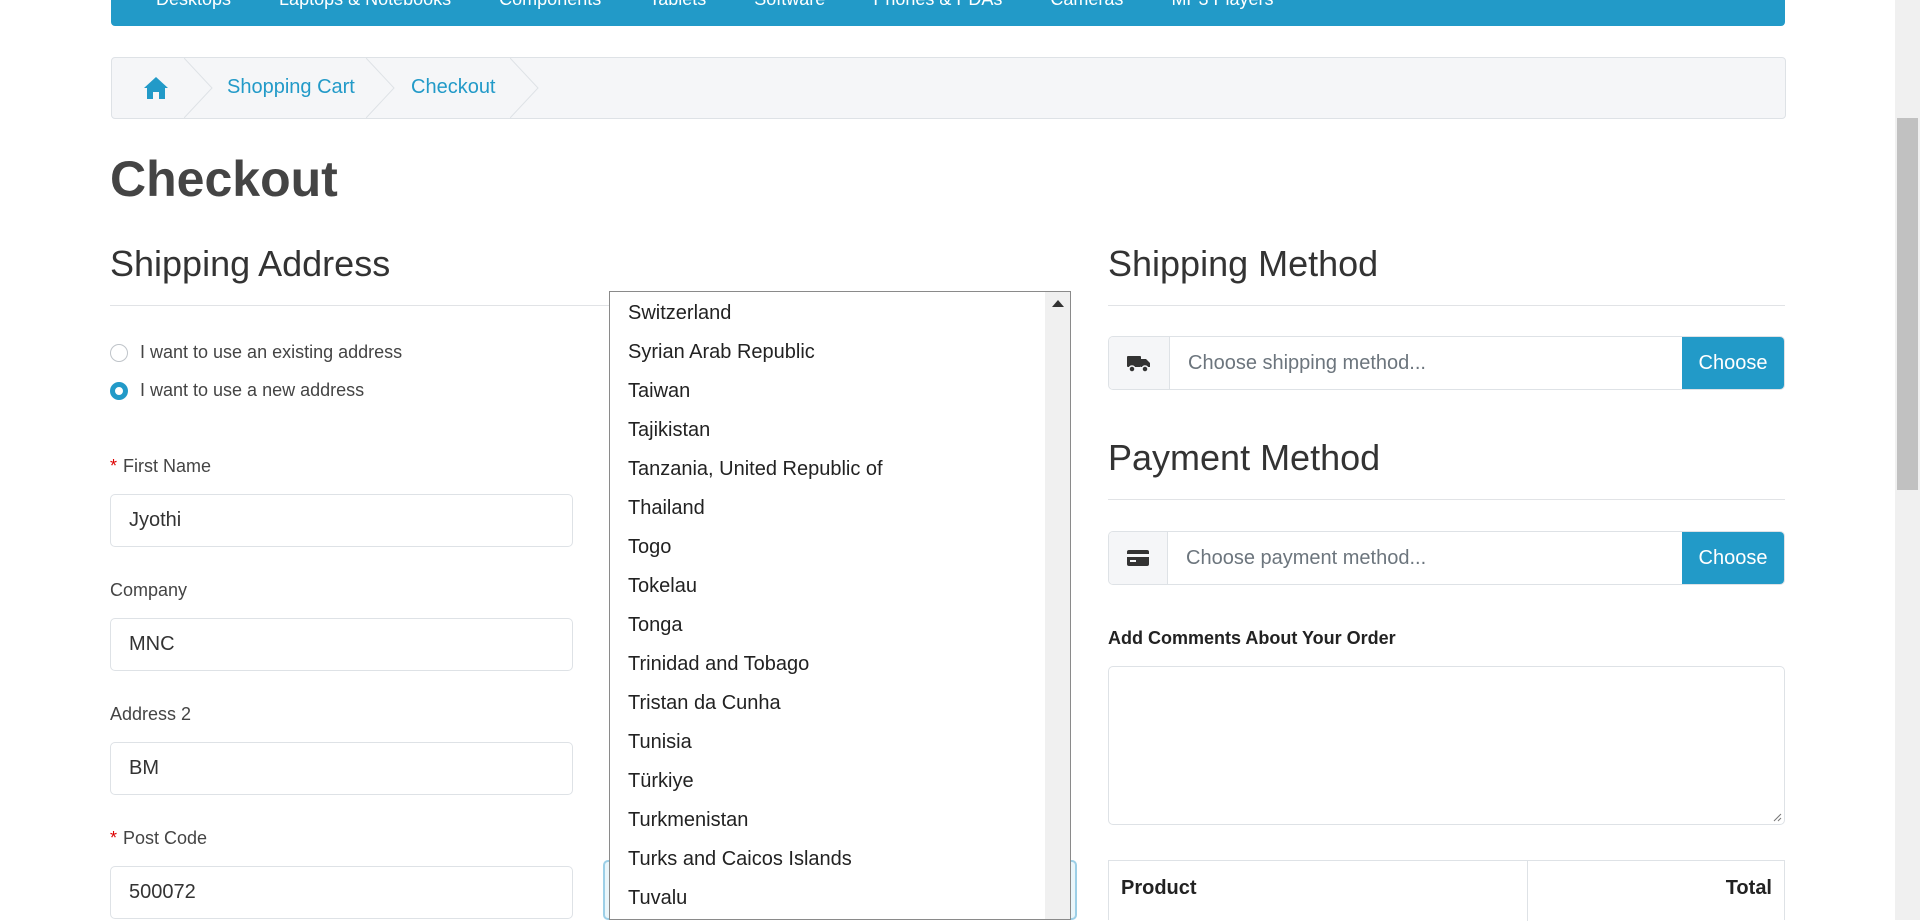 The image size is (1920, 921). I want to click on country-option: Thailand, so click(666, 508).